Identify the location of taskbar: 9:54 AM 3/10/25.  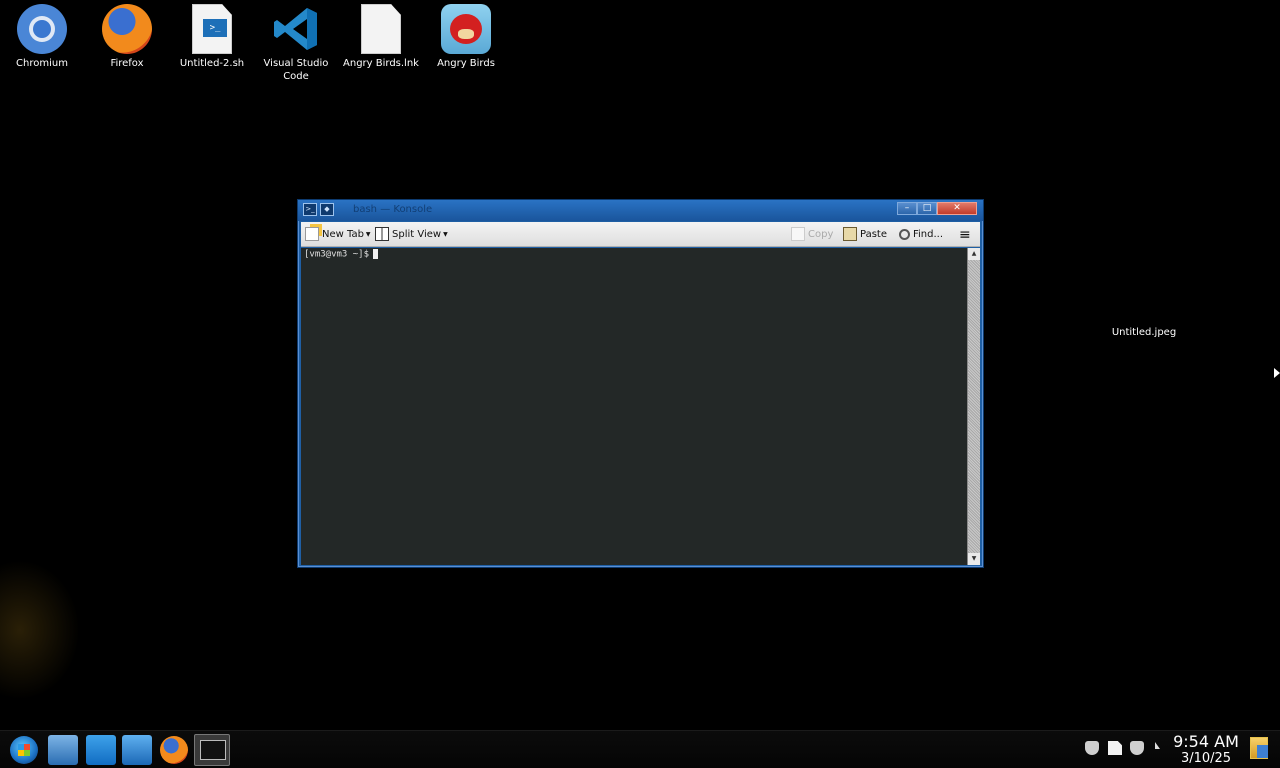
(640, 749).